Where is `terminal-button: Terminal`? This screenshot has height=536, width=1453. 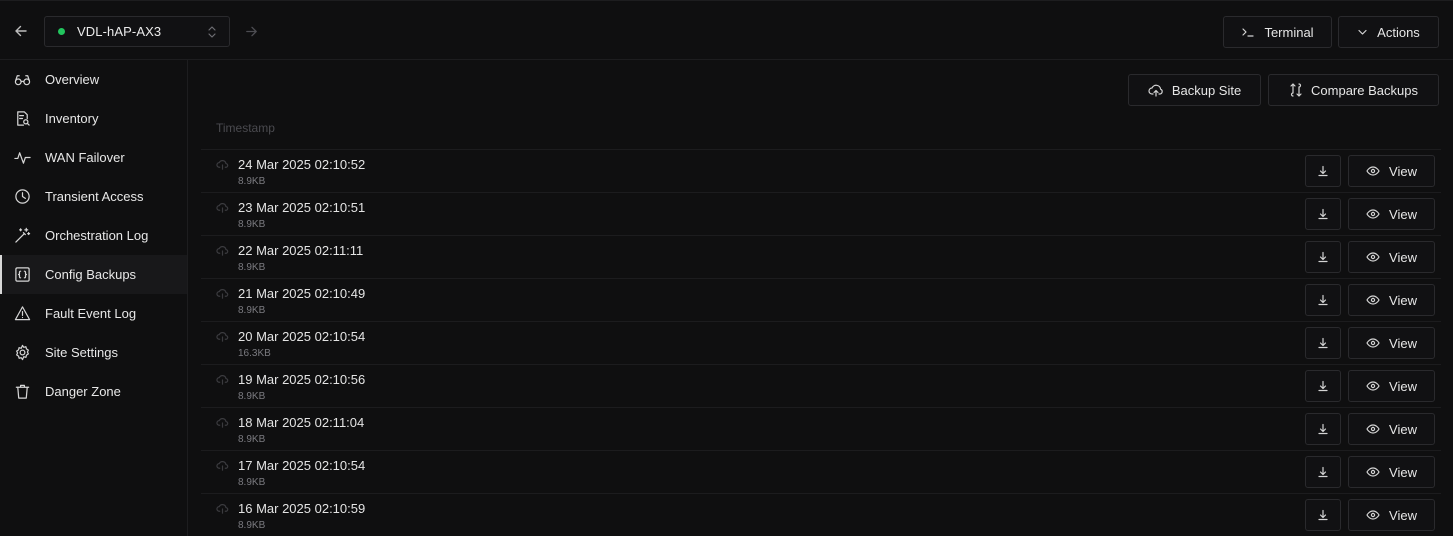
terminal-button: Terminal is located at coordinates (1277, 32).